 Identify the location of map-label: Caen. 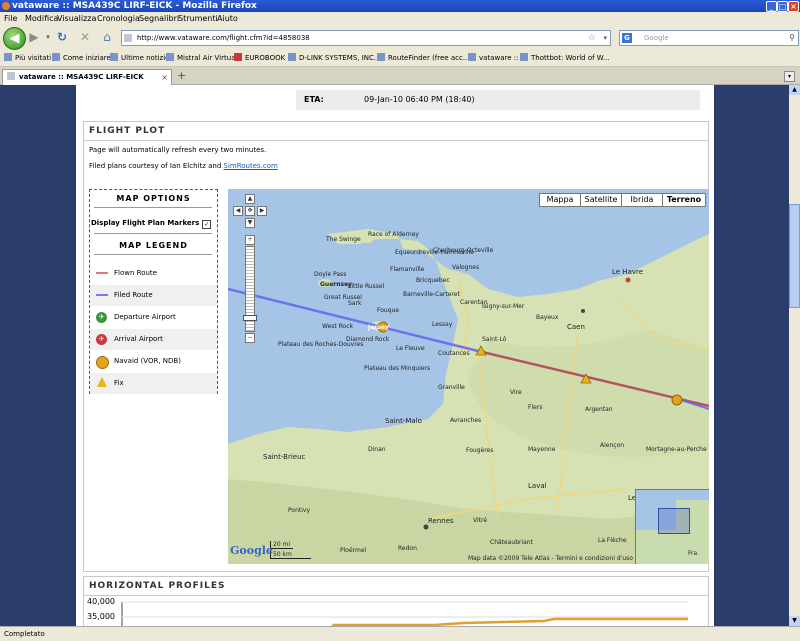
(576, 327).